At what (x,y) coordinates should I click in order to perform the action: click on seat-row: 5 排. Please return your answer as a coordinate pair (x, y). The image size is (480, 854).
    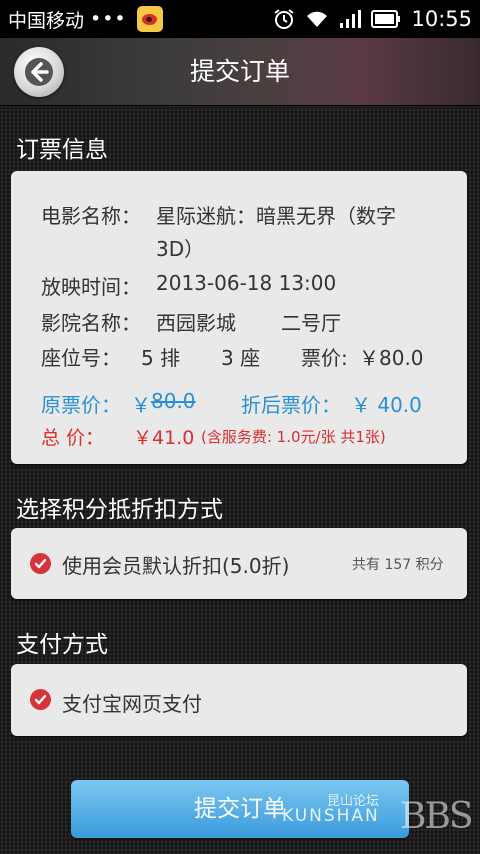
    Looking at the image, I should click on (161, 358).